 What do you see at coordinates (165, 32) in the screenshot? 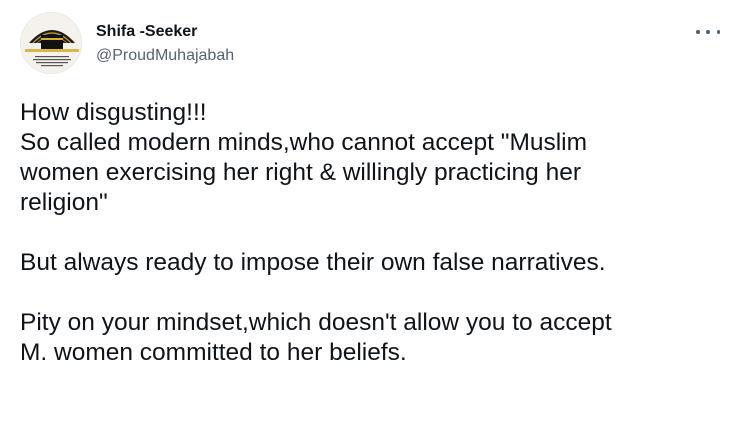
I see `author-display-name: Shifa -Seeker` at bounding box center [165, 32].